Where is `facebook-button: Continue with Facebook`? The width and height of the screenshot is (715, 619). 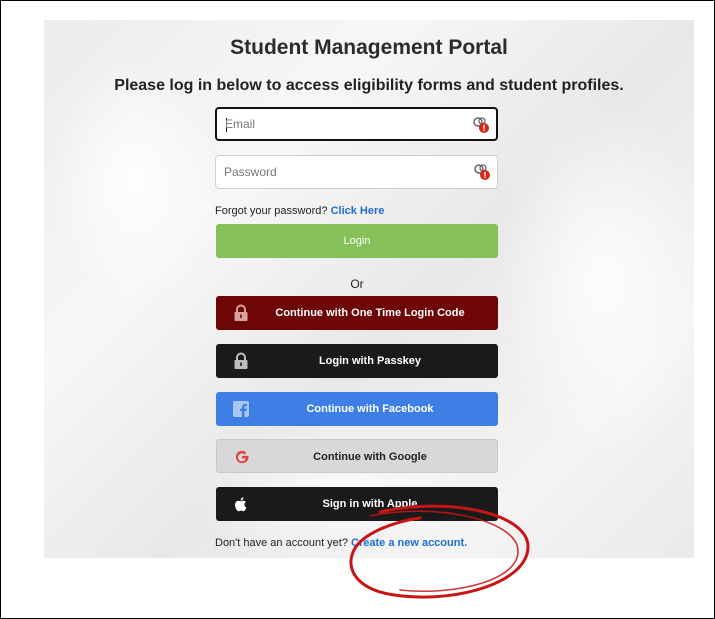 facebook-button: Continue with Facebook is located at coordinates (357, 409).